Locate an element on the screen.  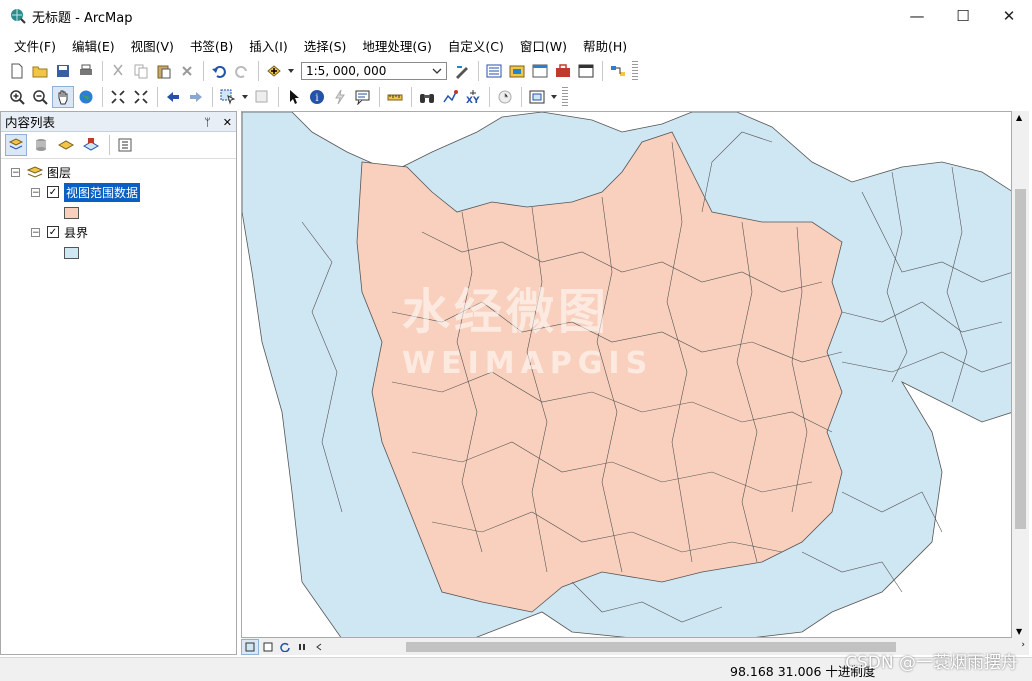
map-scale-value: 1:5, 000, 000 is located at coordinates (346, 71).